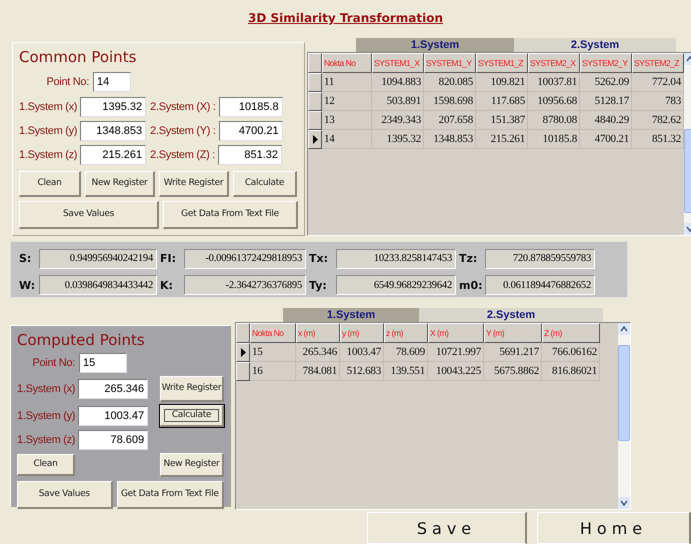 This screenshot has width=691, height=544. I want to click on table-cell: 820.085, so click(450, 82).